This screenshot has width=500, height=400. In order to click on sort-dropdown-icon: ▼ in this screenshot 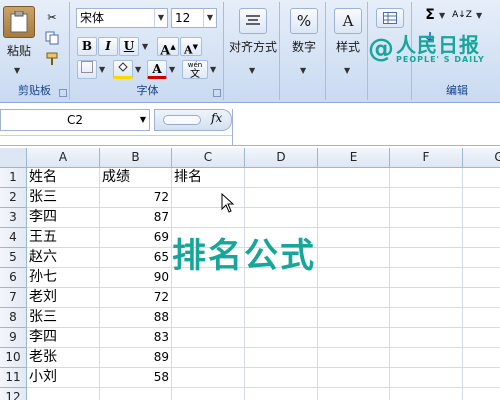, I will do `click(479, 15)`.